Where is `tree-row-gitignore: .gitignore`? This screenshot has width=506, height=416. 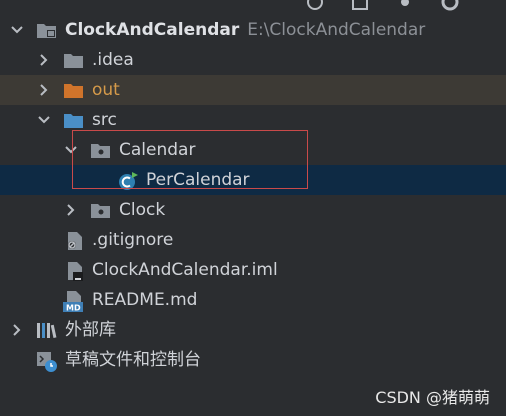 tree-row-gitignore: .gitignore is located at coordinates (253, 240).